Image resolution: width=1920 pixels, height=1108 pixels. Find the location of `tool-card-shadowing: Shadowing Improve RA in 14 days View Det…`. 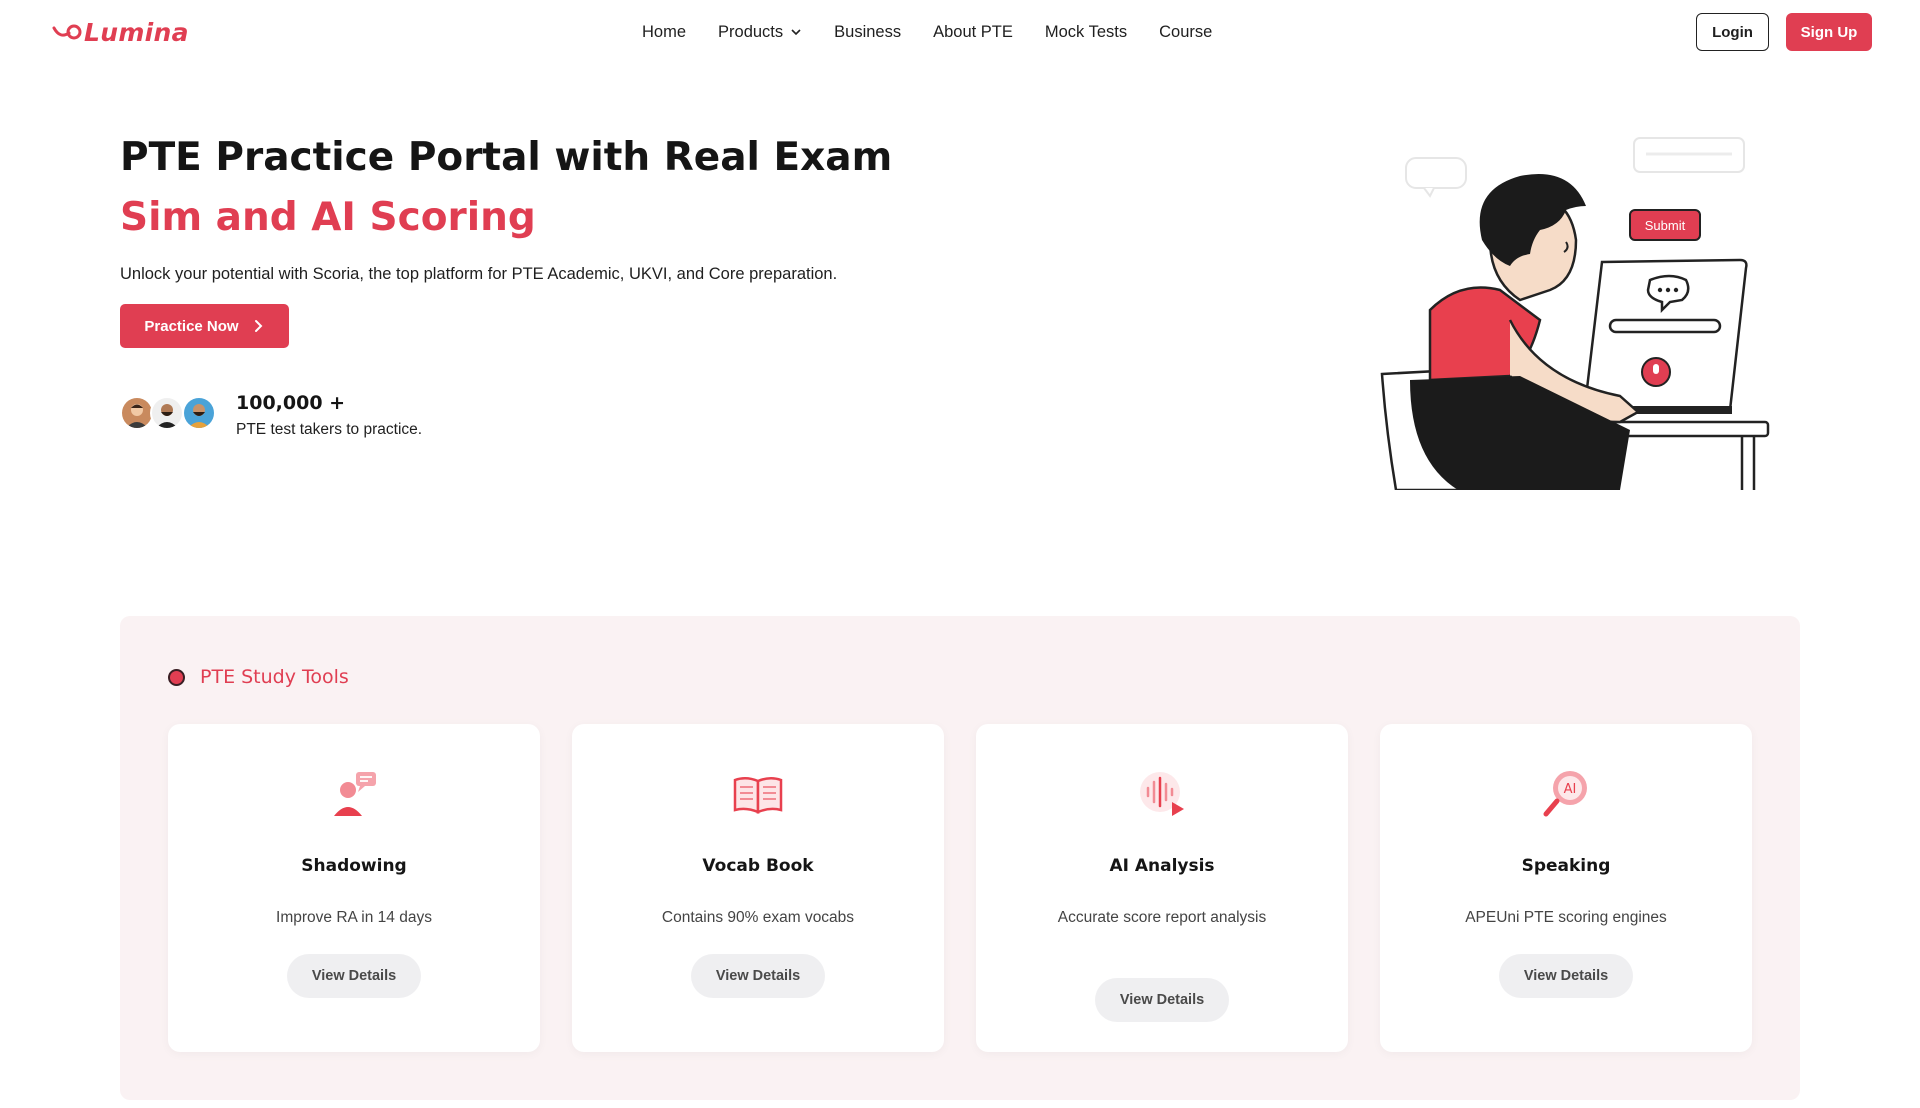

tool-card-shadowing: Shadowing Improve RA in 14 days View Det… is located at coordinates (354, 888).